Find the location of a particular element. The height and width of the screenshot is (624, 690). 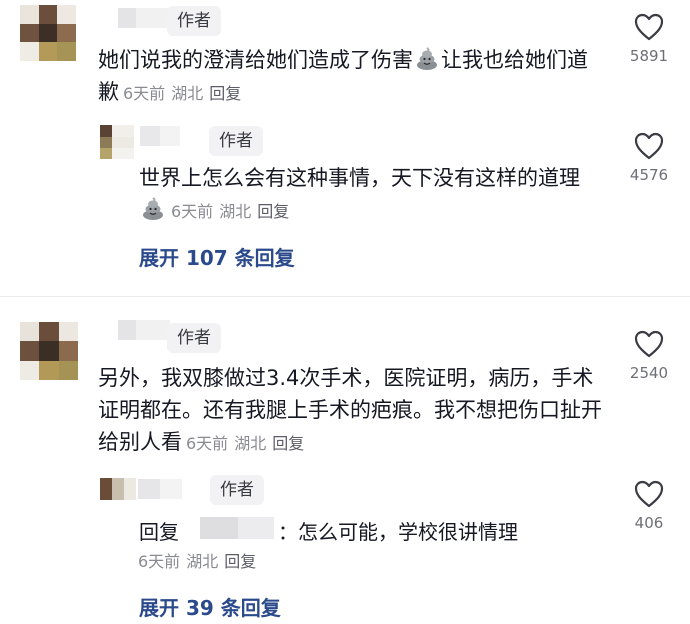

like-count: 406 is located at coordinates (649, 523).